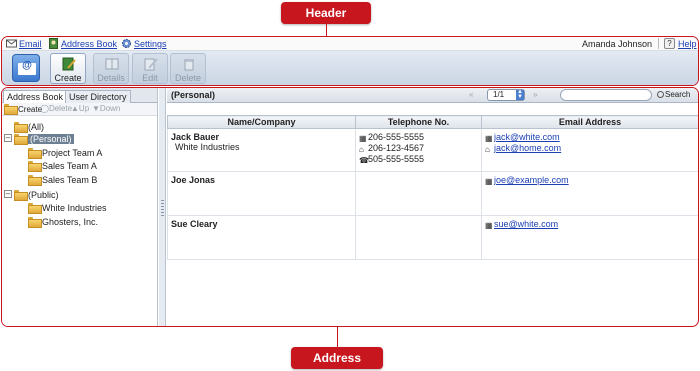 This screenshot has width=700, height=371. What do you see at coordinates (326, 22) in the screenshot?
I see `header-menu-callout: Header Manu` at bounding box center [326, 22].